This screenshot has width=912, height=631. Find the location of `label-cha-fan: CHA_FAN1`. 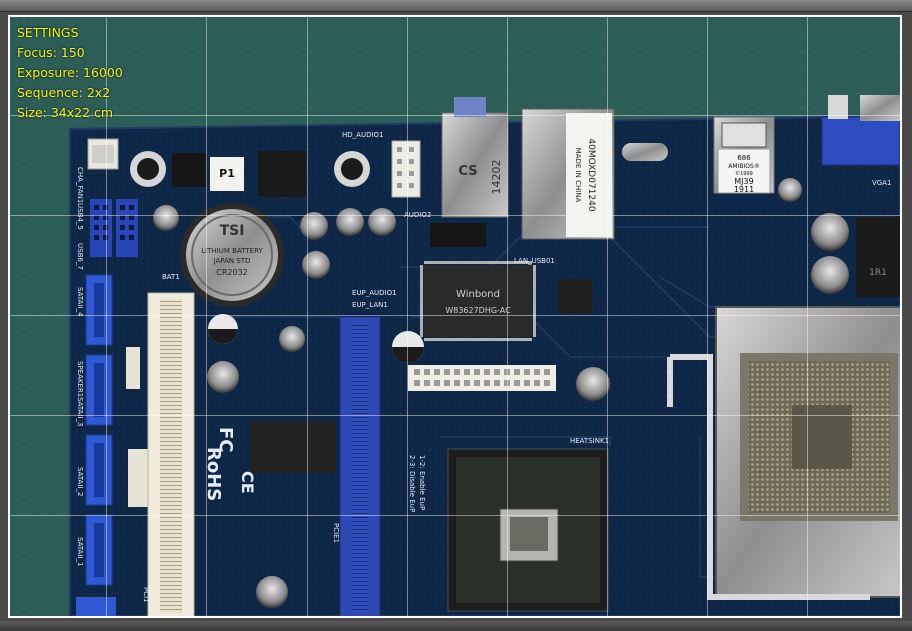

label-cha-fan: CHA_FAN1 is located at coordinates (80, 185).